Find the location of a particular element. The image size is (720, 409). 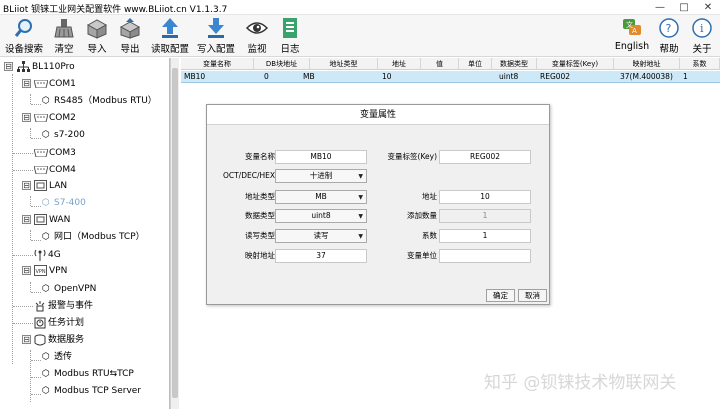

about-label: 关于 is located at coordinates (702, 49).